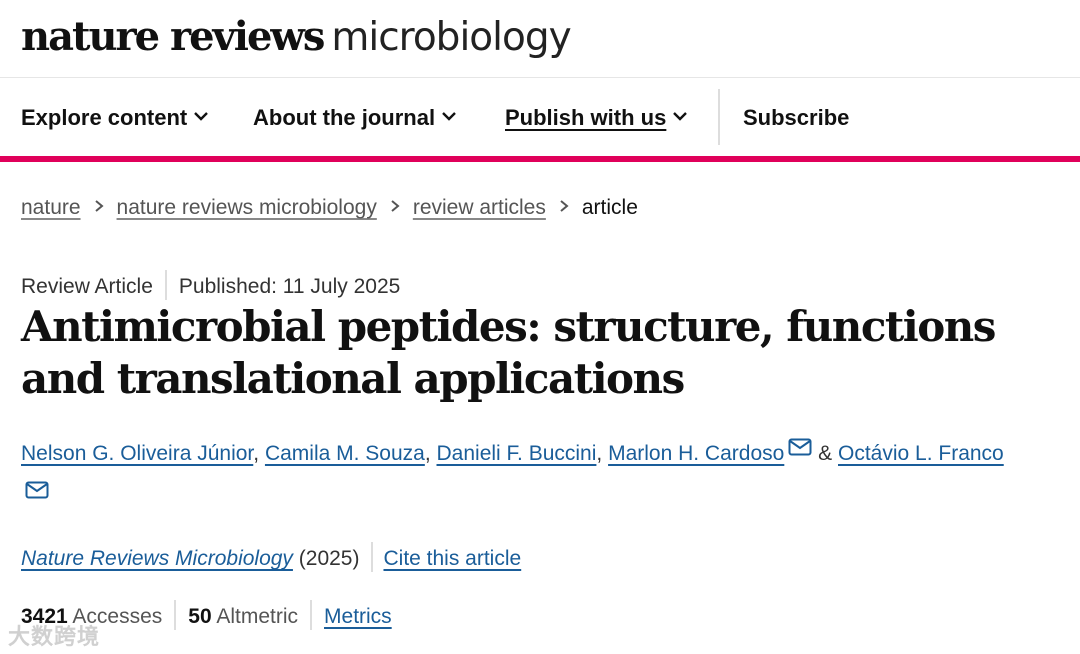  Describe the element at coordinates (173, 36) in the screenshot. I see `logo-brand: nature reviews` at that location.